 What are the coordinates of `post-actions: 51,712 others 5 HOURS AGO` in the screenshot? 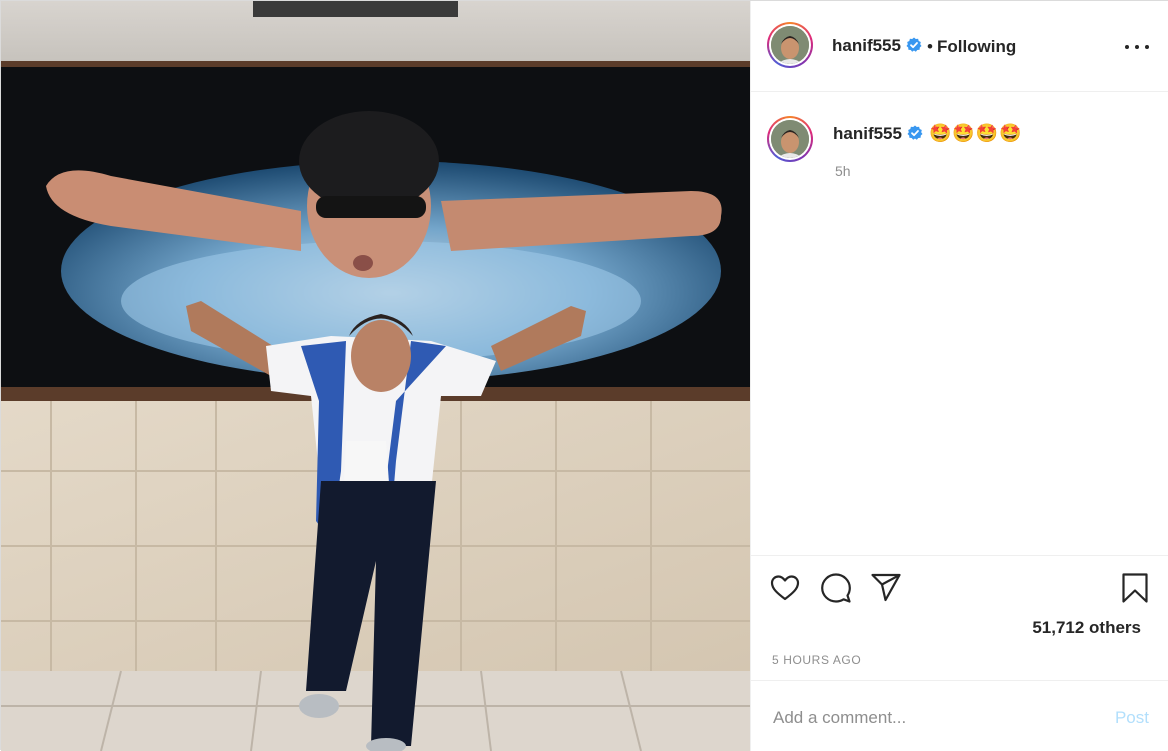 It's located at (959, 617).